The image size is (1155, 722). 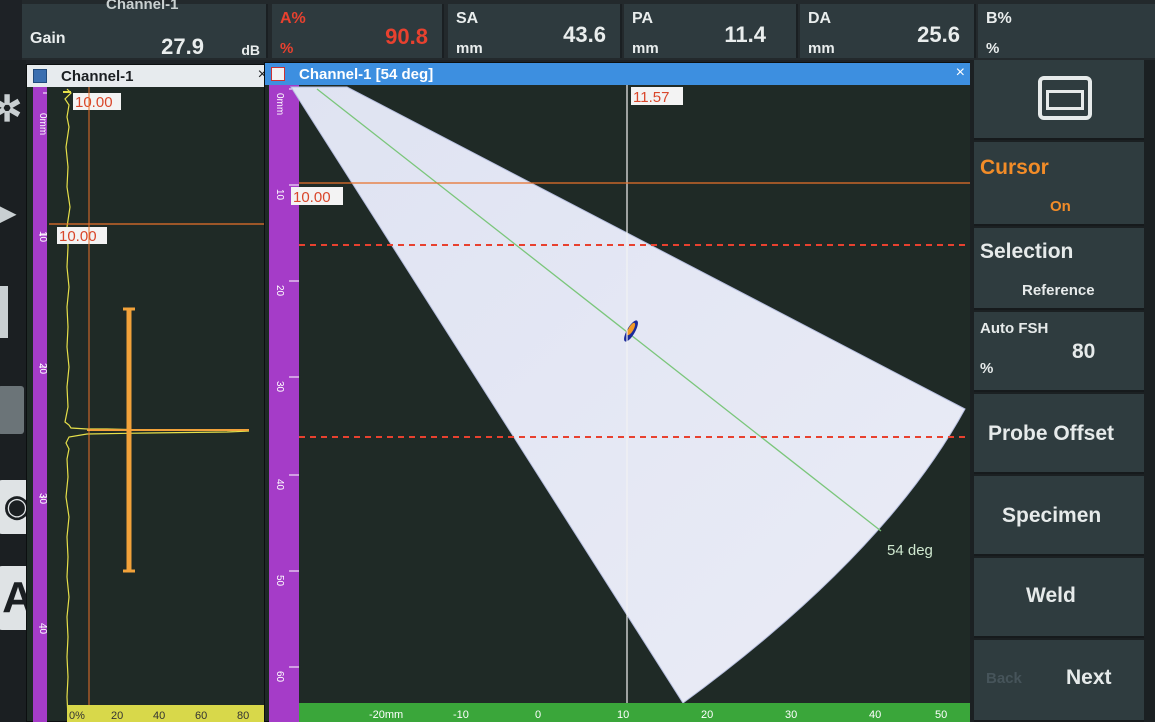 I want to click on back-button: Back, so click(x=1004, y=678).